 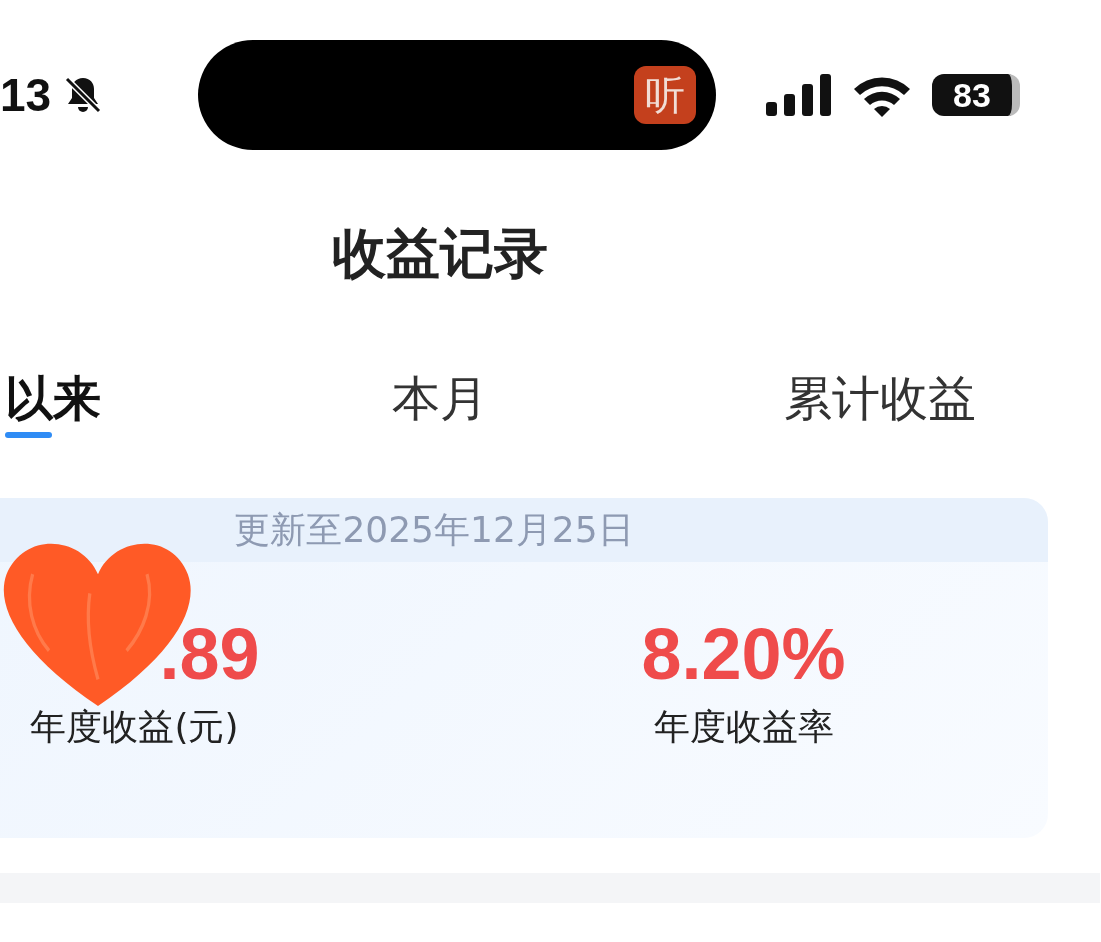 What do you see at coordinates (440, 254) in the screenshot?
I see `page-title: 收益记录` at bounding box center [440, 254].